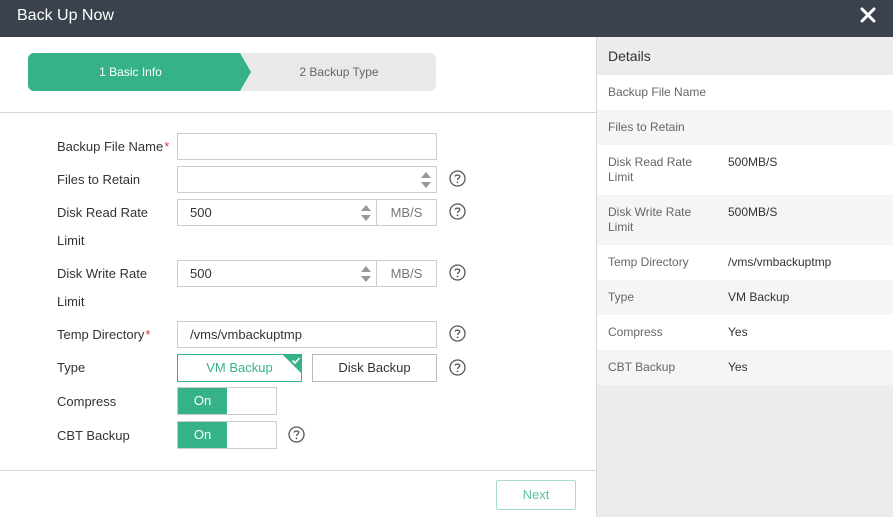  Describe the element at coordinates (650, 219) in the screenshot. I see `details-key: Disk Write Rate Limit` at that location.